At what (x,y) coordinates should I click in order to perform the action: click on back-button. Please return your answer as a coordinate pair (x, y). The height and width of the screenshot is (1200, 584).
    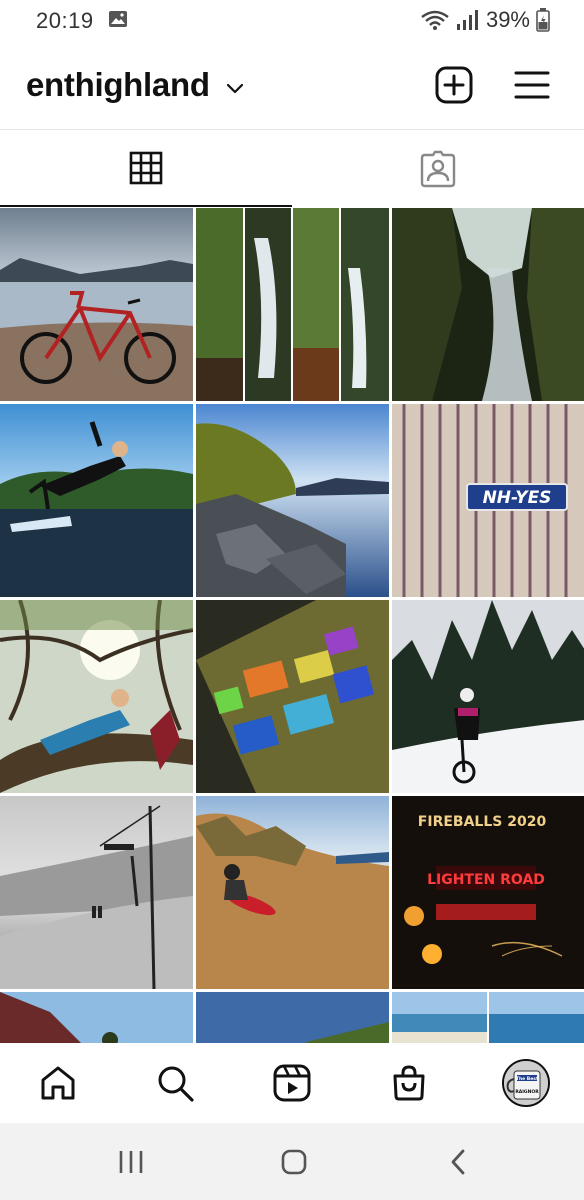
    Looking at the image, I should click on (458, 1162).